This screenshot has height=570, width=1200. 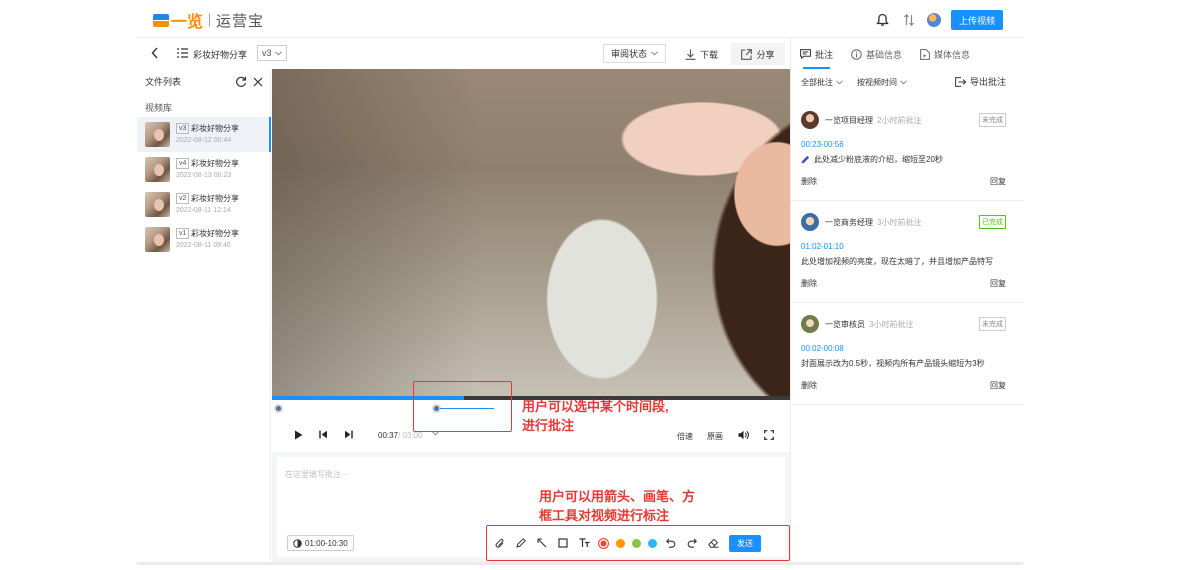 I want to click on comment-time-range: 00:23-00:56, so click(x=822, y=144).